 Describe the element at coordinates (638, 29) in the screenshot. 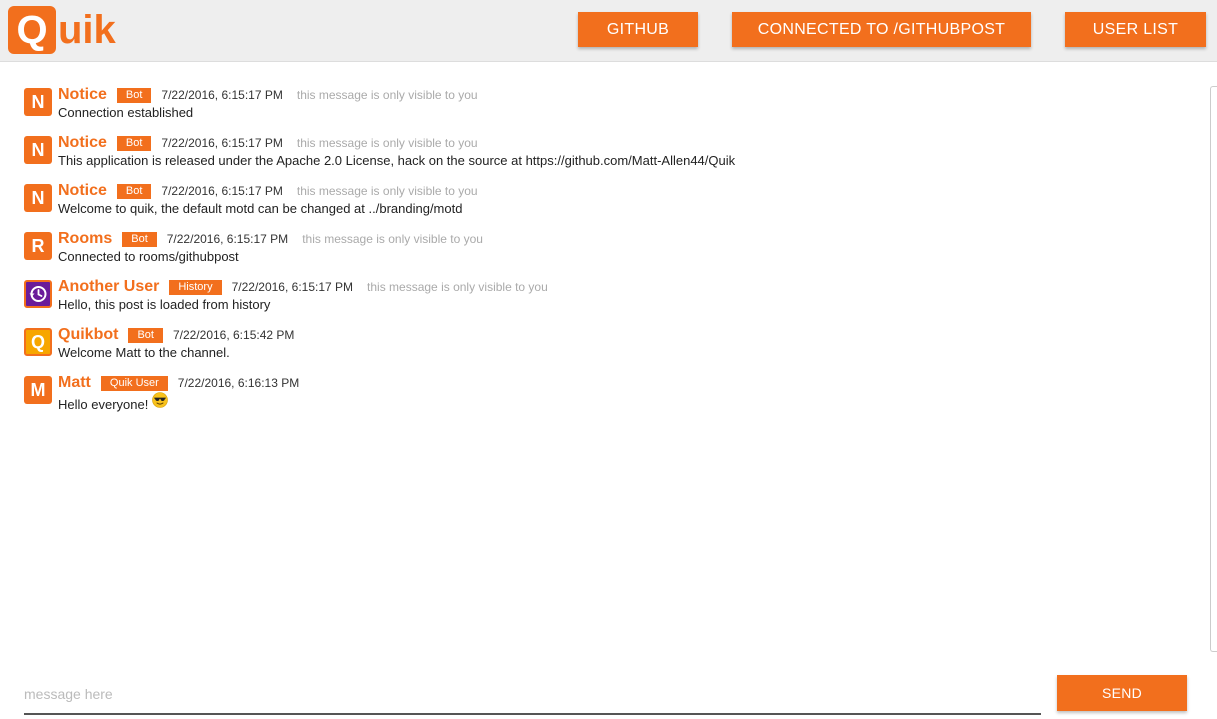

I see `github-button: GITHUB` at that location.